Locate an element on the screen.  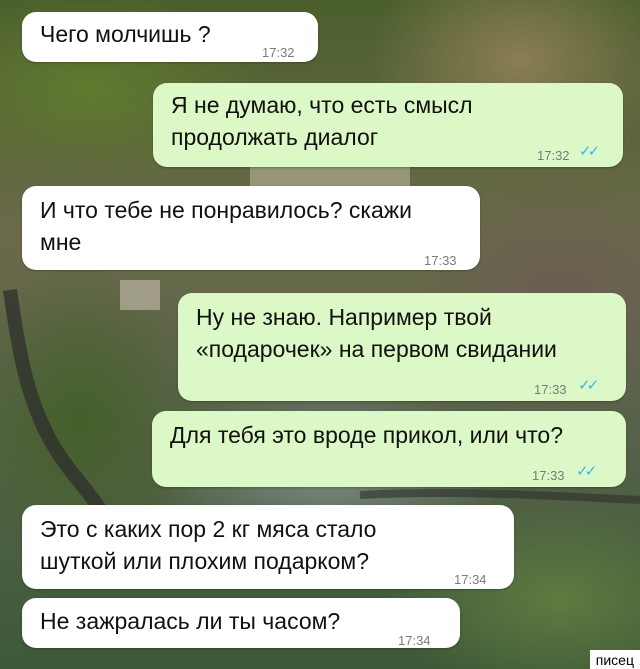
message-bubble-incoming: Не зажралась ли ты часом? 17:34 is located at coordinates (241, 623).